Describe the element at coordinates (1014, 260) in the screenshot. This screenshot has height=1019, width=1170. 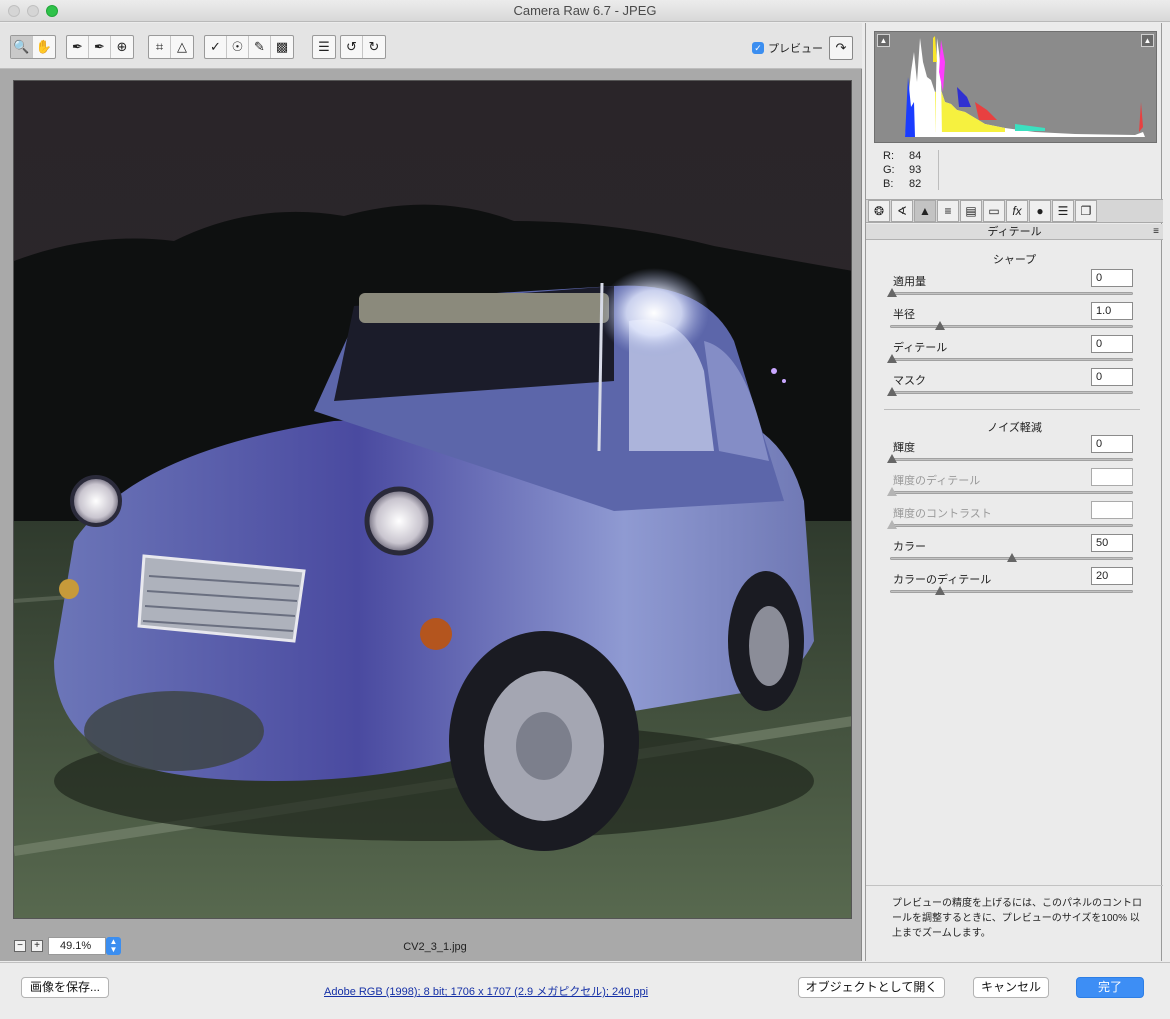
I see `sharpen-section-title: シャープ` at that location.